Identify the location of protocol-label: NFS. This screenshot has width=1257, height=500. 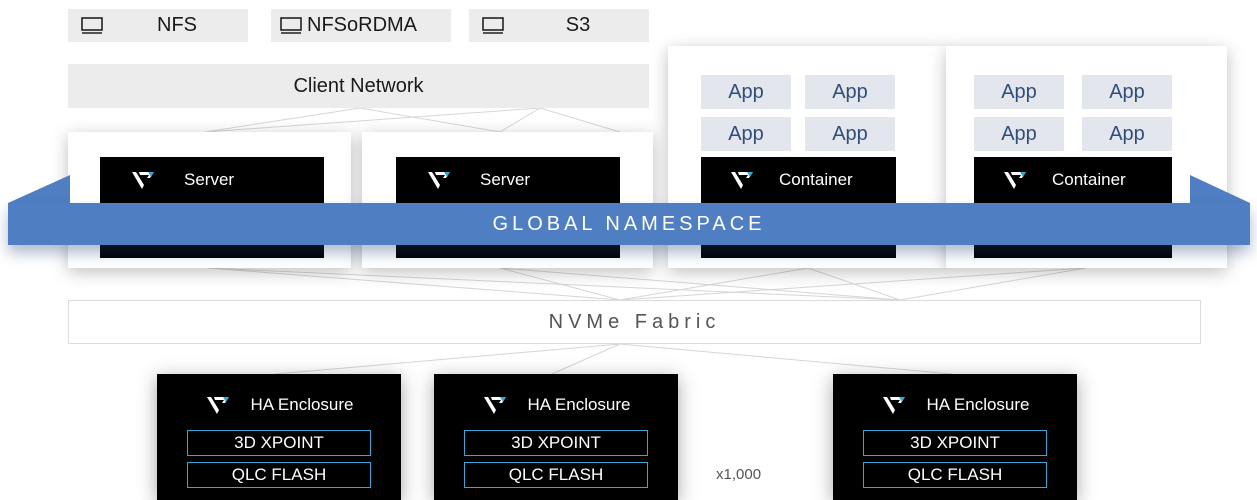
(177, 25).